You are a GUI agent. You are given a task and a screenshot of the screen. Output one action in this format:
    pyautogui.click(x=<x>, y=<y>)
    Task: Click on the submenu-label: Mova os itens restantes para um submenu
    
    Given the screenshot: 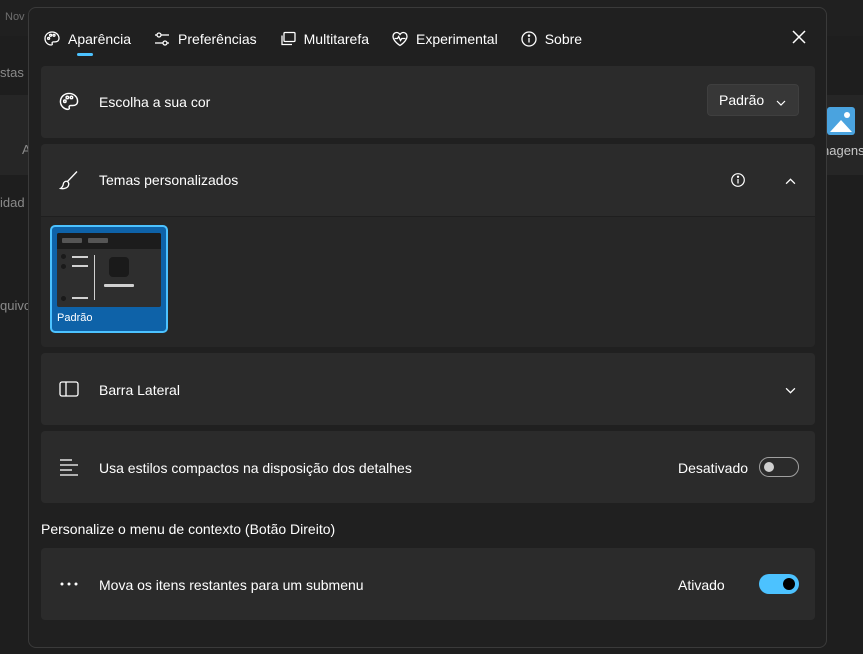 What is the action you would take?
    pyautogui.click(x=231, y=585)
    